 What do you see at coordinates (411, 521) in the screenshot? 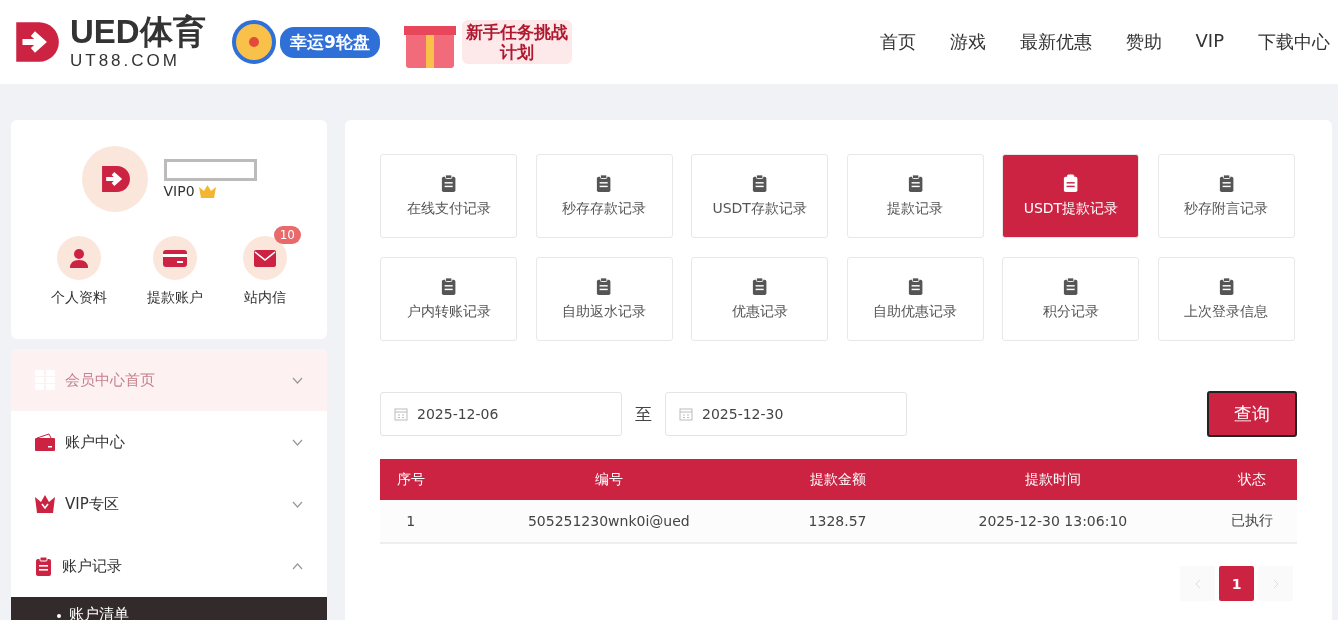
I see `table-cell: 1` at bounding box center [411, 521].